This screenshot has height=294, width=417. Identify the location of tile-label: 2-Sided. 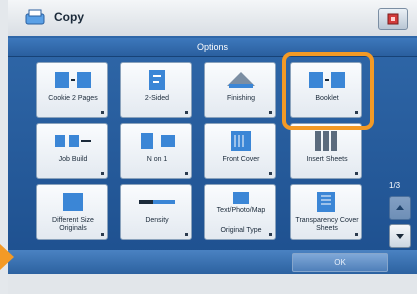
(157, 98).